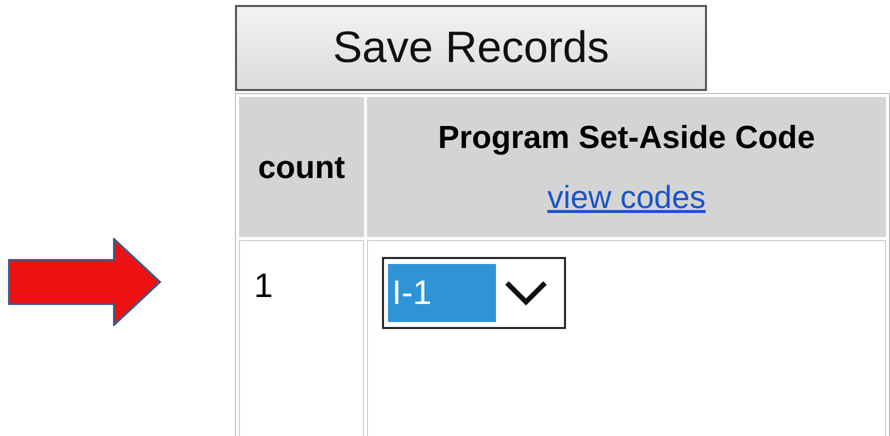 Image resolution: width=890 pixels, height=436 pixels. Describe the element at coordinates (526, 293) in the screenshot. I see `chevron-down-icon` at that location.